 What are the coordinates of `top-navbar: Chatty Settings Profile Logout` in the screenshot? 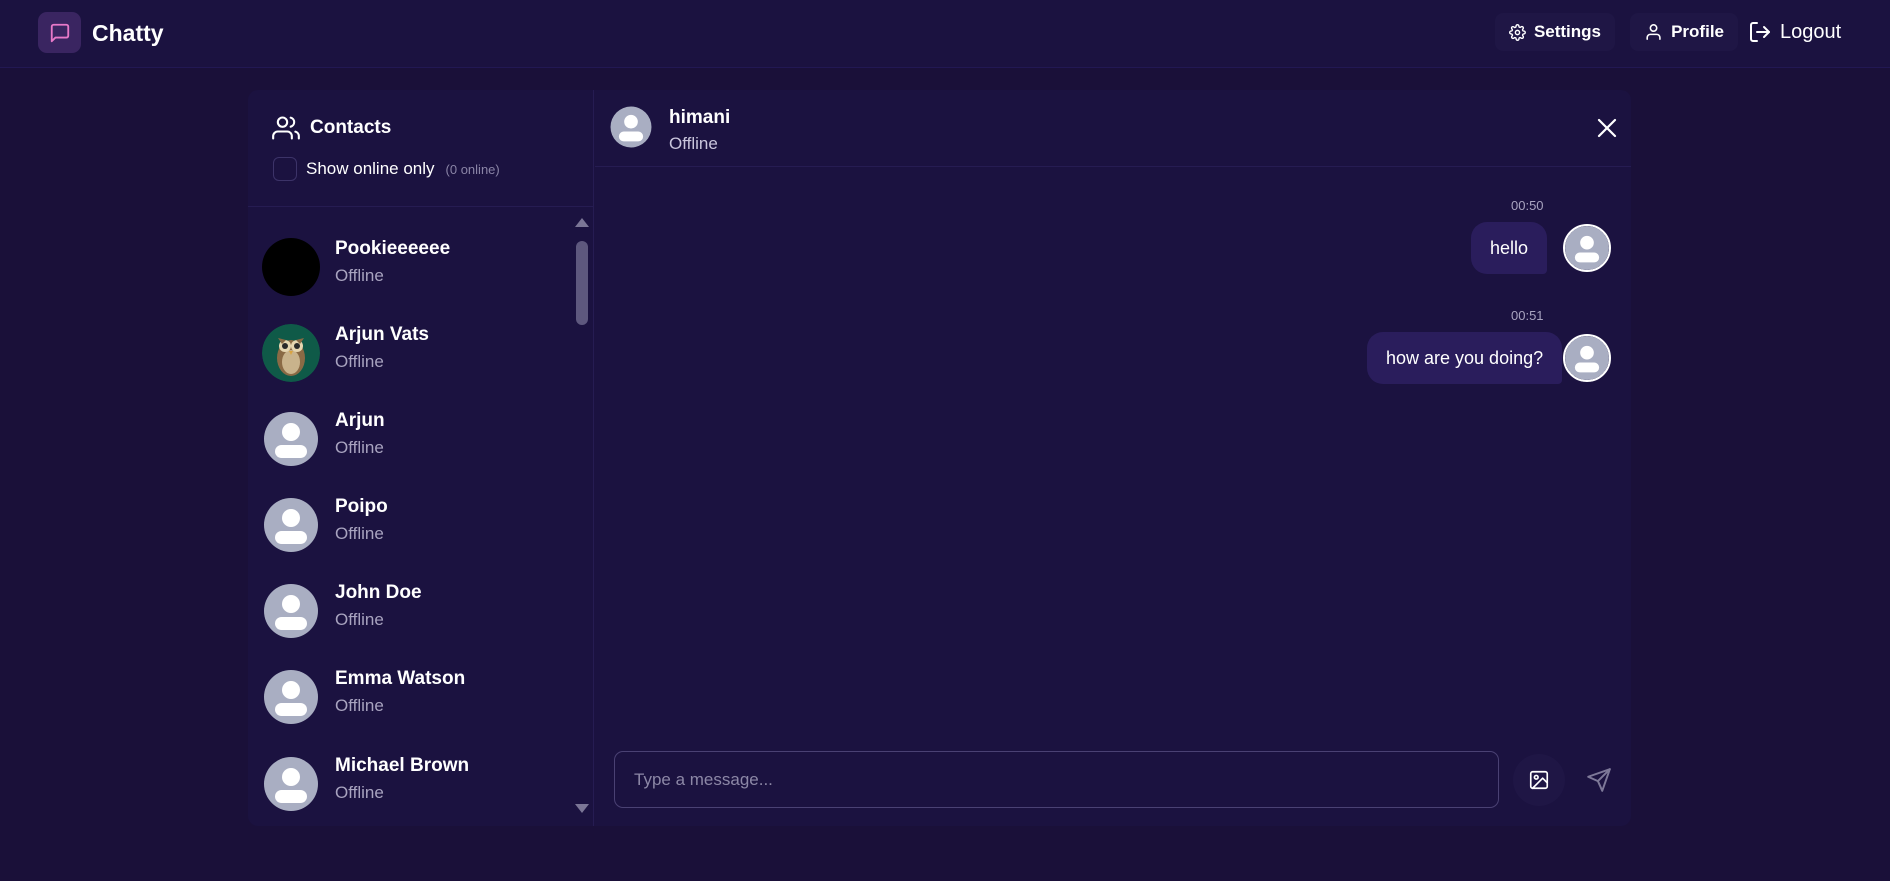 It's located at (945, 34).